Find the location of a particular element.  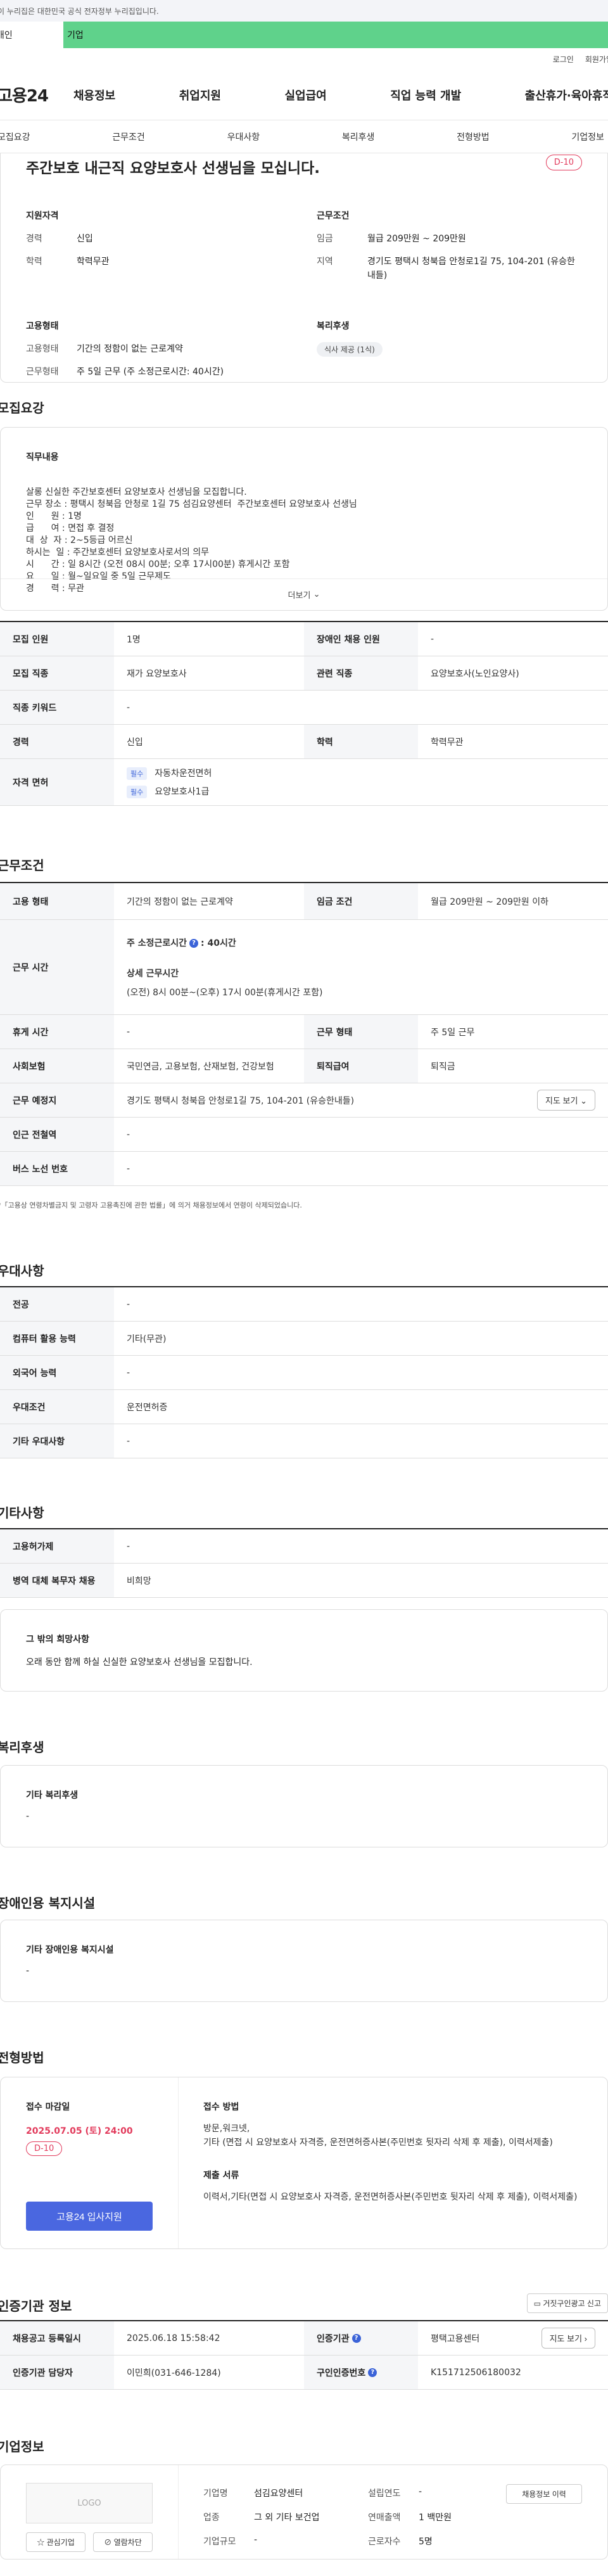

document-icon: ▭ is located at coordinates (537, 2303).